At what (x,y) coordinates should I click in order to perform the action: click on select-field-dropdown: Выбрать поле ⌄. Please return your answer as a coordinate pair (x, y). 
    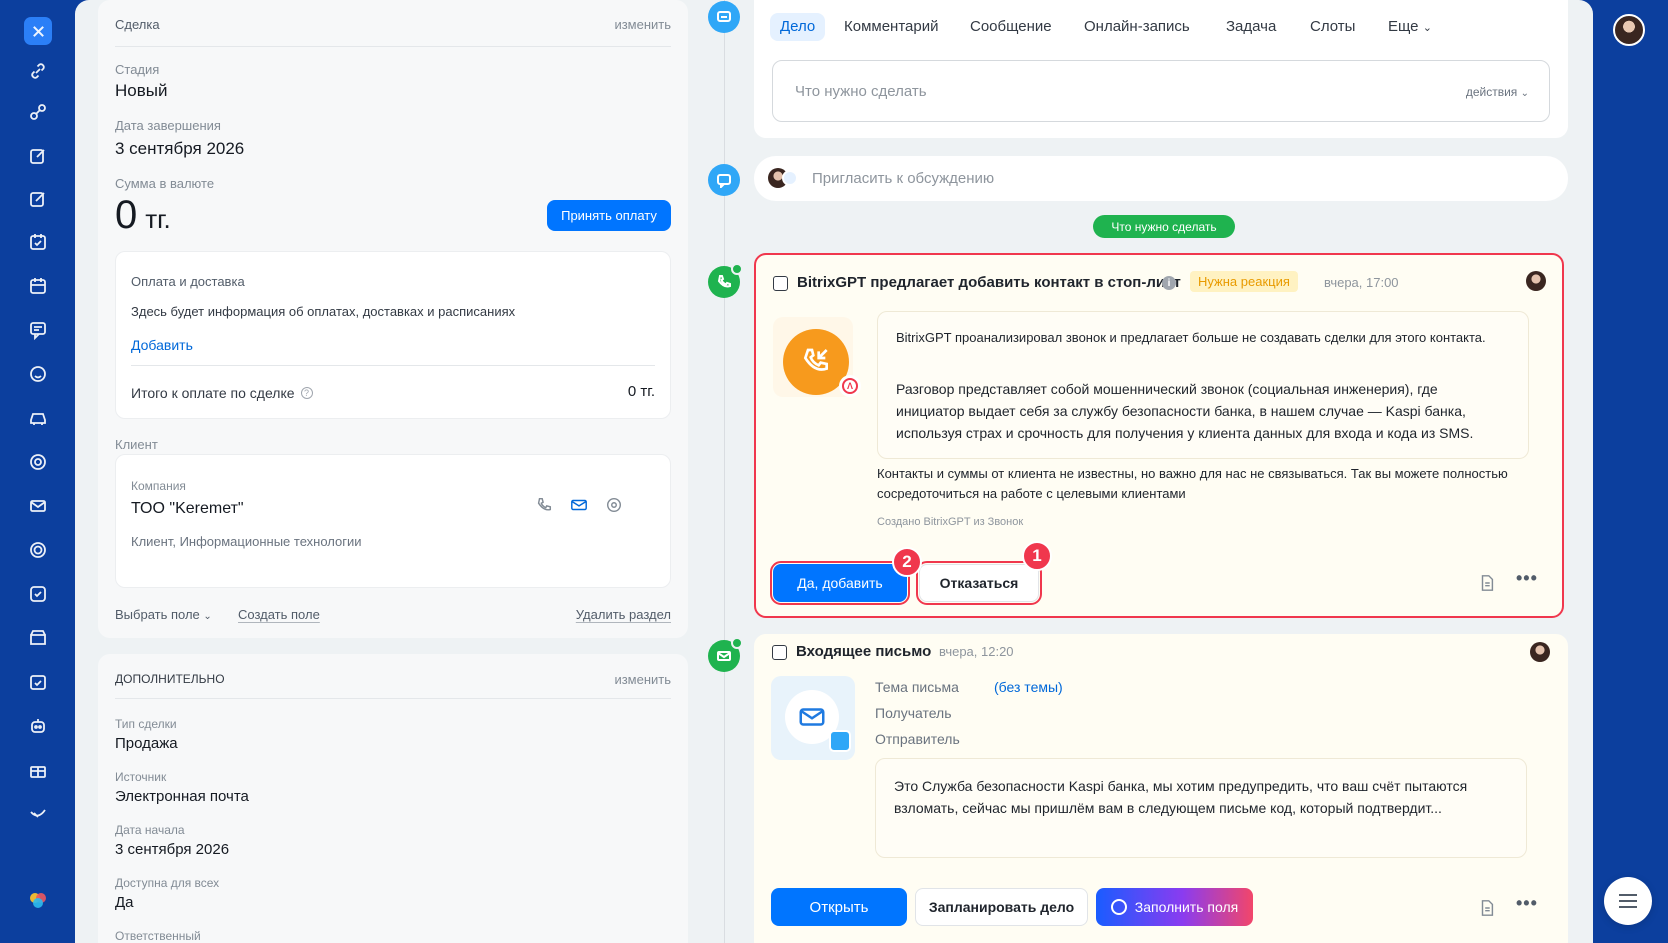
    Looking at the image, I should click on (163, 614).